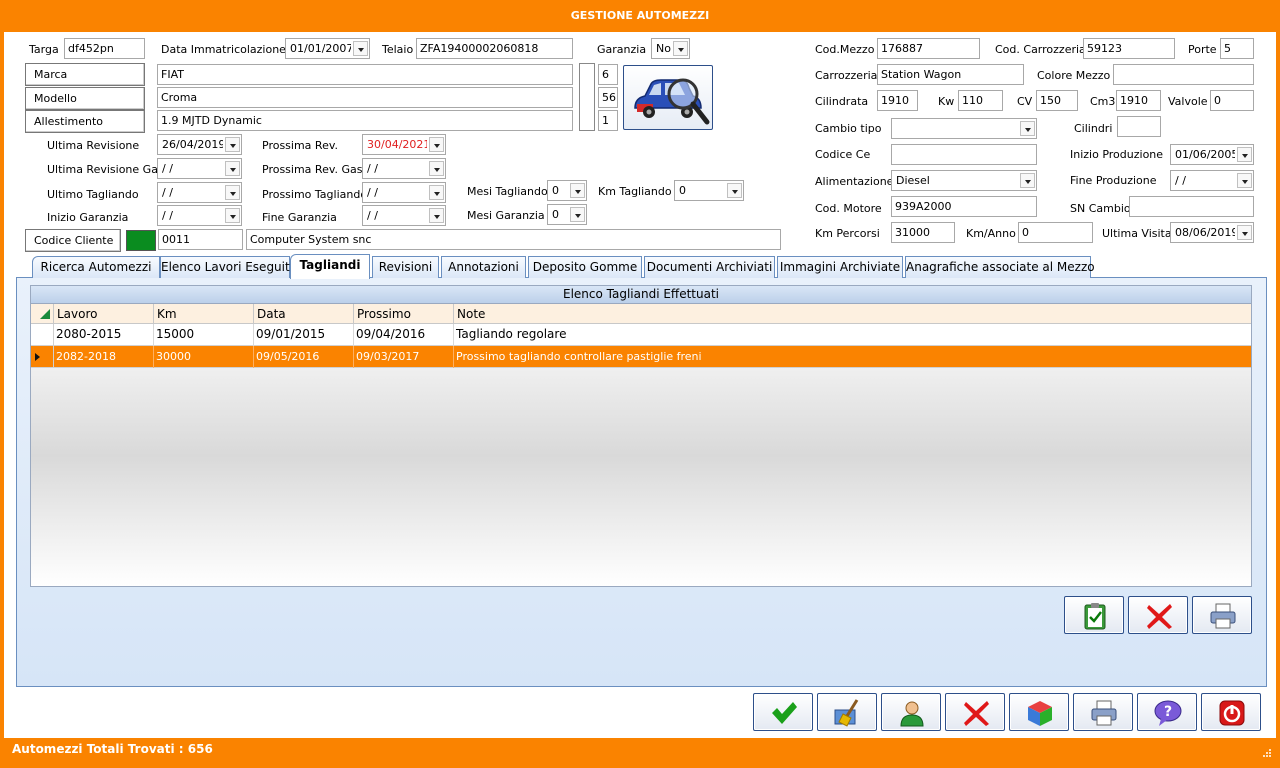 The width and height of the screenshot is (1280, 768). What do you see at coordinates (513, 239) in the screenshot?
I see `cliente-nome-input: Computer System snc` at bounding box center [513, 239].